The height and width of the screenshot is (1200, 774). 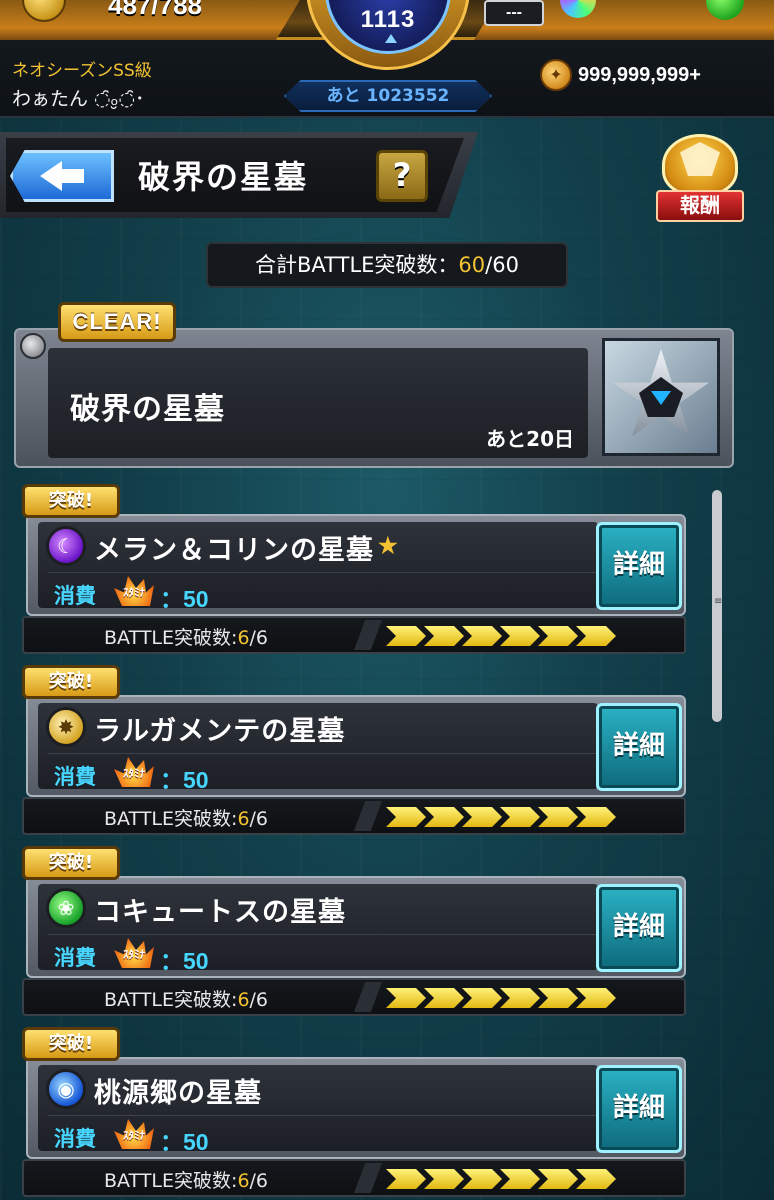 I want to click on back-button, so click(x=62, y=176).